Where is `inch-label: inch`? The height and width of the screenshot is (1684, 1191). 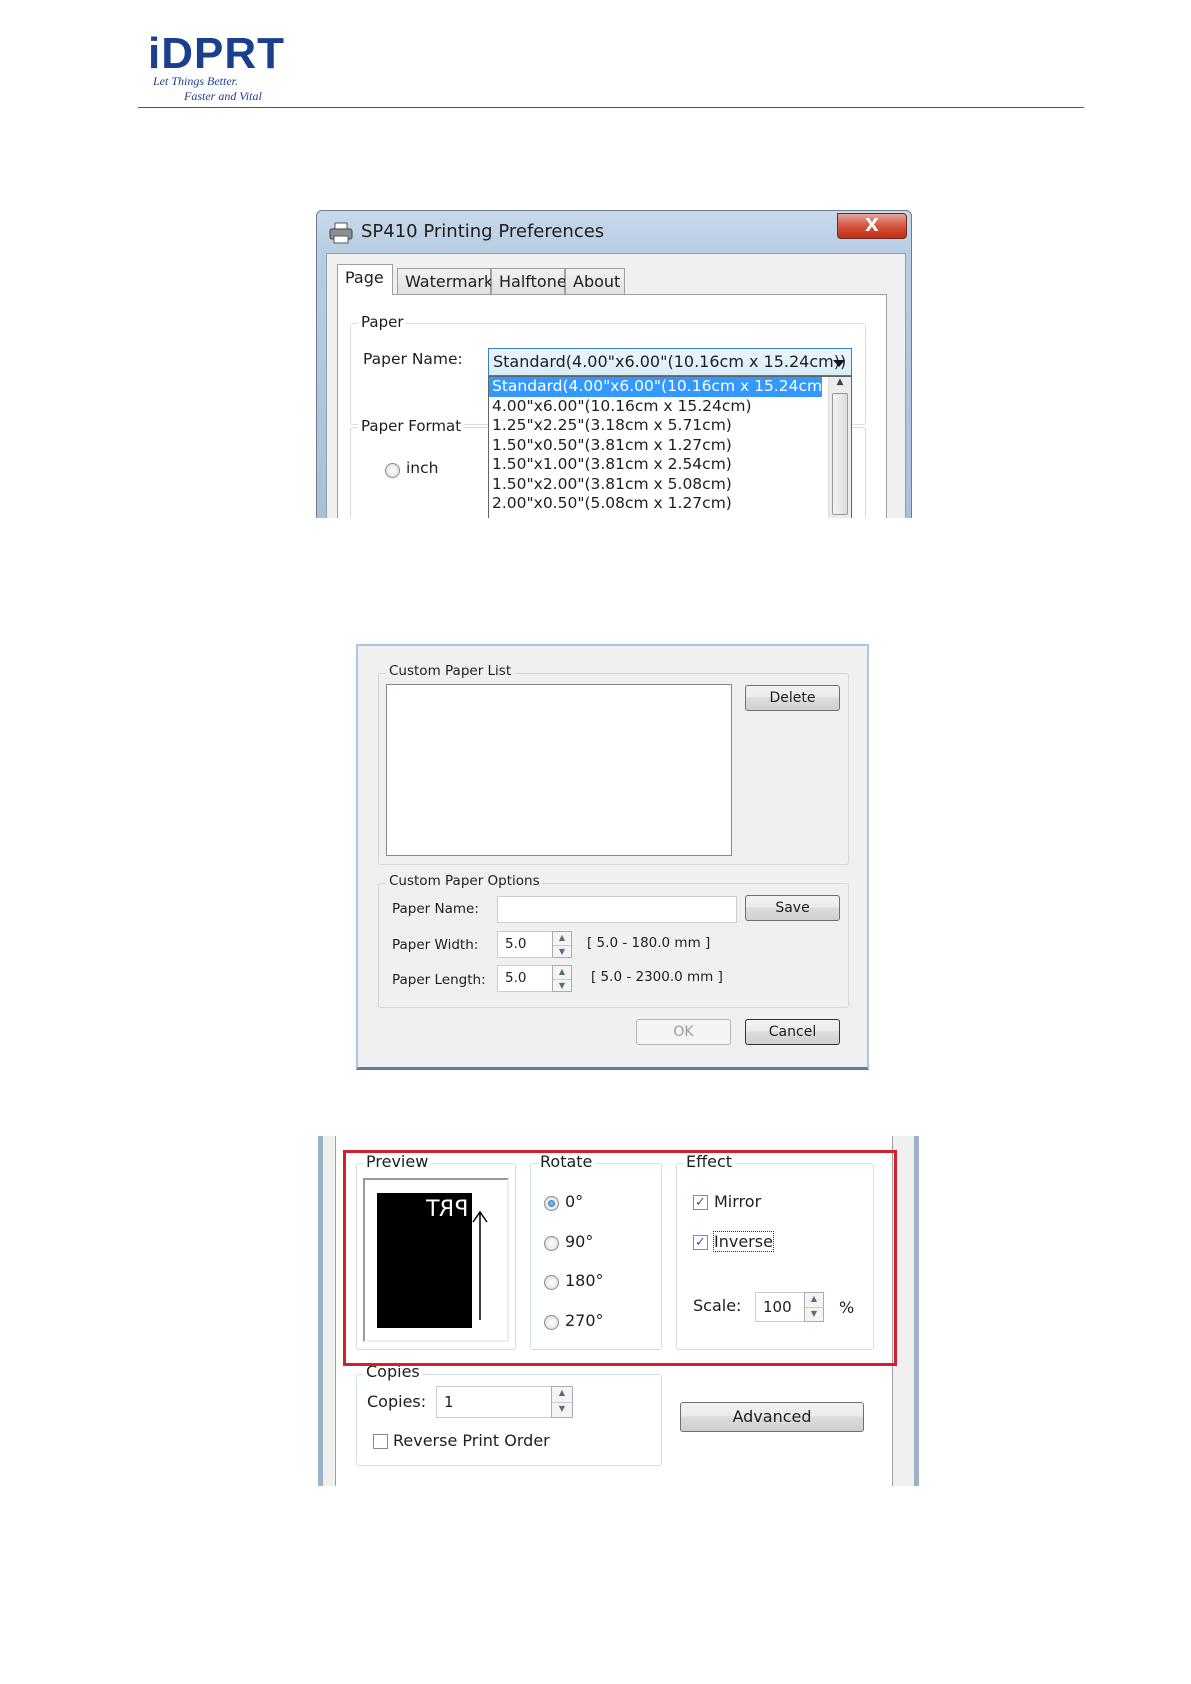
inch-label: inch is located at coordinates (422, 468).